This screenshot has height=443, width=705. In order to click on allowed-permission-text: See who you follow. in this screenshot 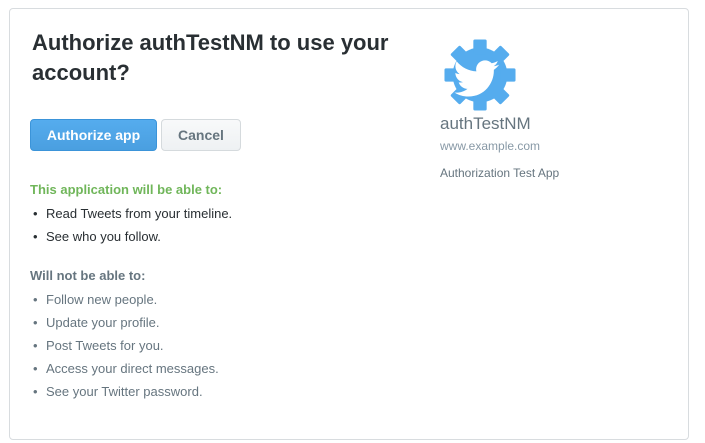, I will do `click(103, 236)`.